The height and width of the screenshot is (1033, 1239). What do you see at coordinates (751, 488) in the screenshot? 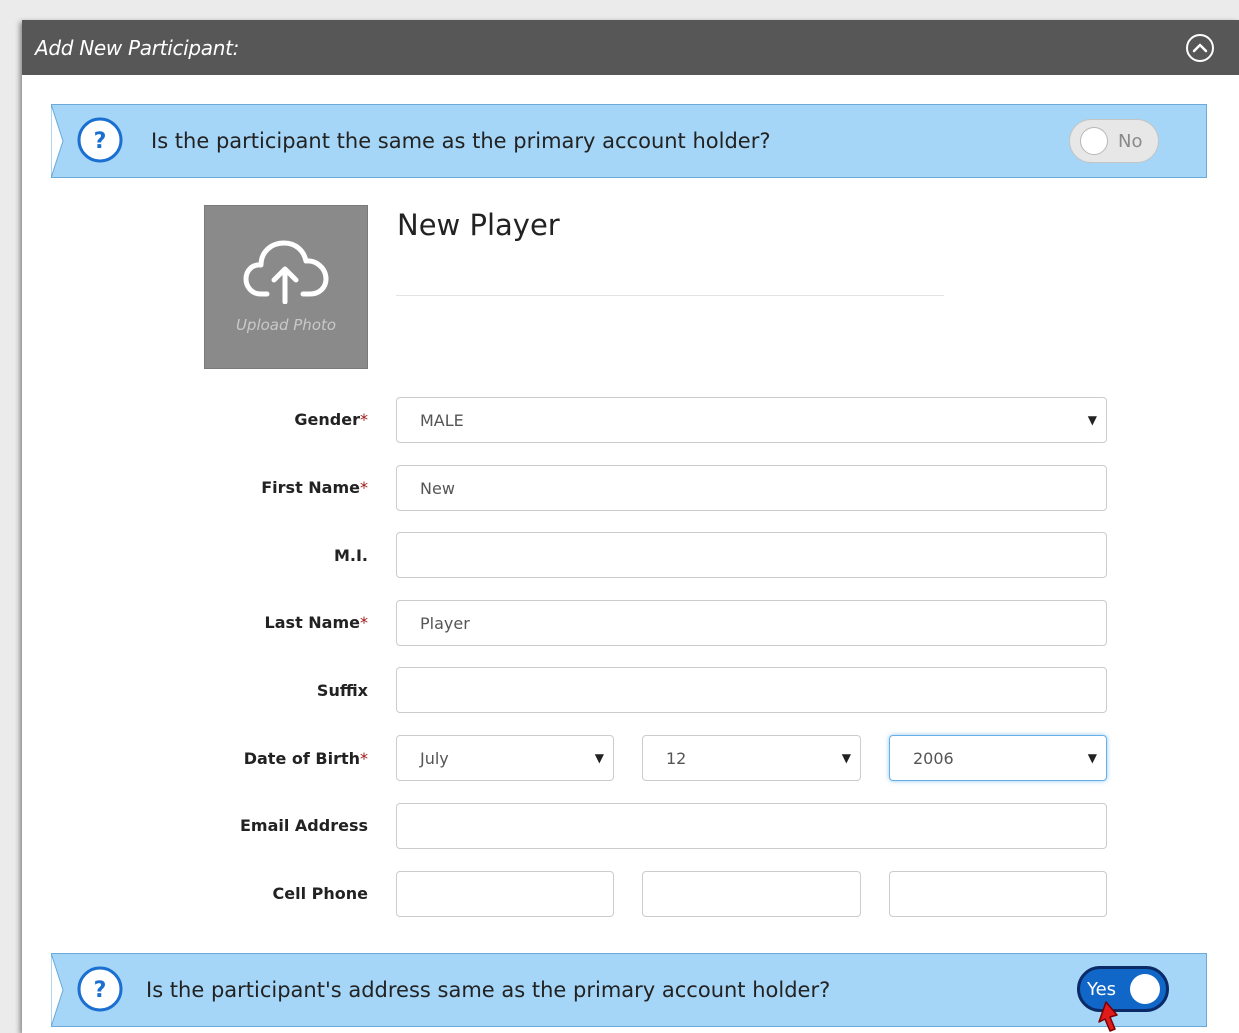
I see `first-name-input: New` at bounding box center [751, 488].